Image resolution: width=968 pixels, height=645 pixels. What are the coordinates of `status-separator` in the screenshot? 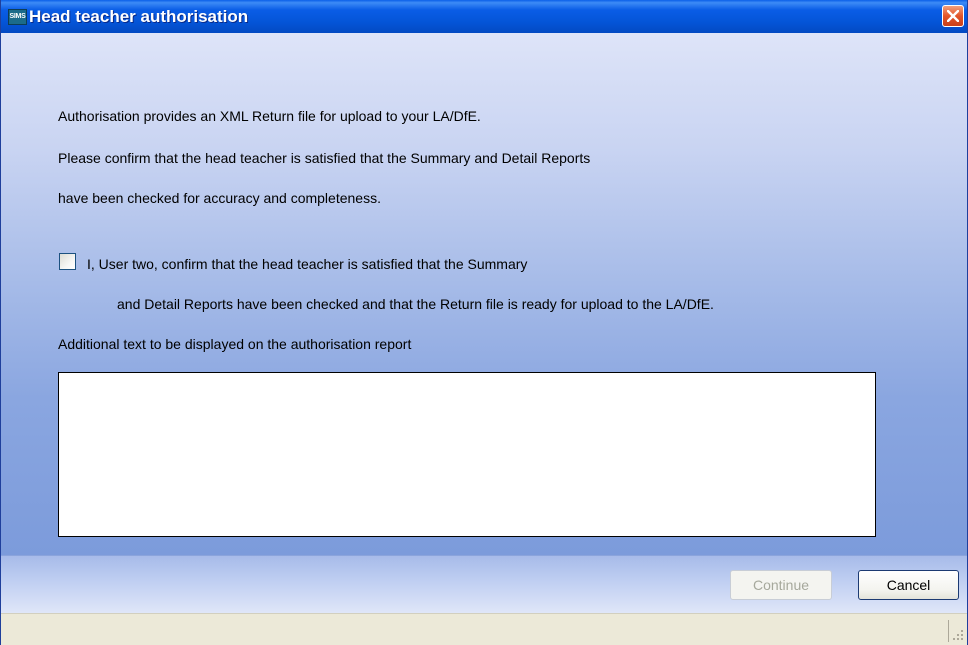 It's located at (948, 631).